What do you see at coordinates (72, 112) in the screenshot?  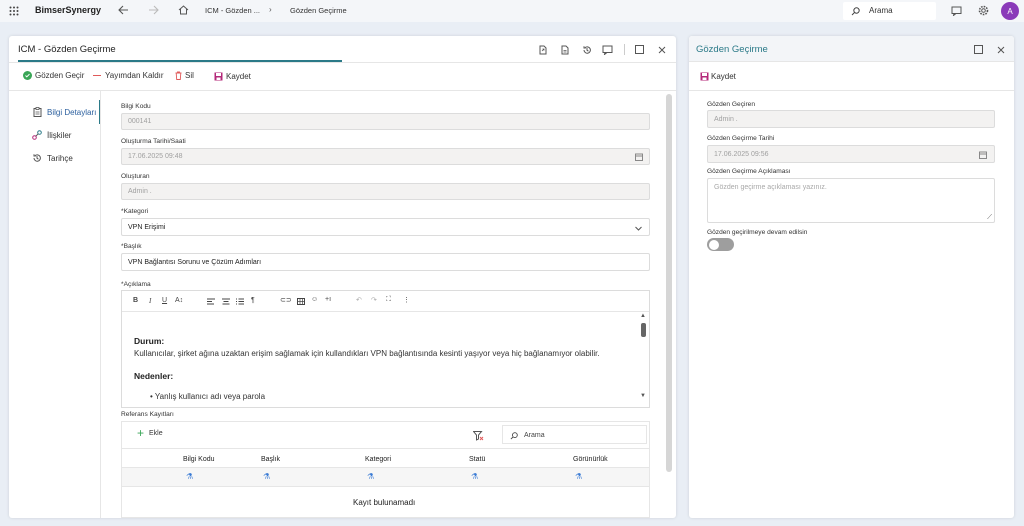 I see `nav-item-details-label: Bilgi Detayları` at bounding box center [72, 112].